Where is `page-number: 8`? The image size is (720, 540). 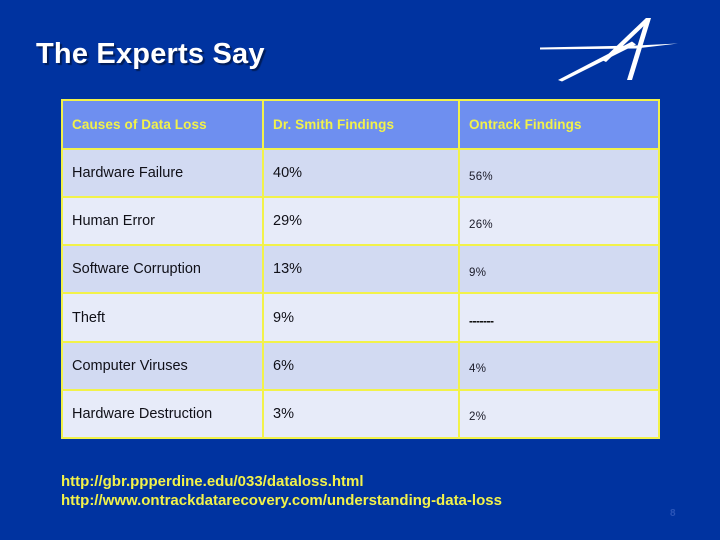 page-number: 8 is located at coordinates (673, 513).